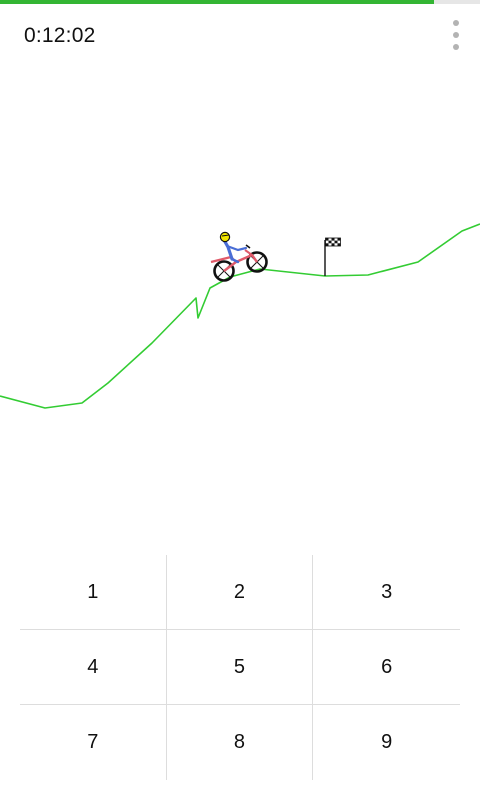  What do you see at coordinates (239, 256) in the screenshot?
I see `motorbike-rider-icon` at bounding box center [239, 256].